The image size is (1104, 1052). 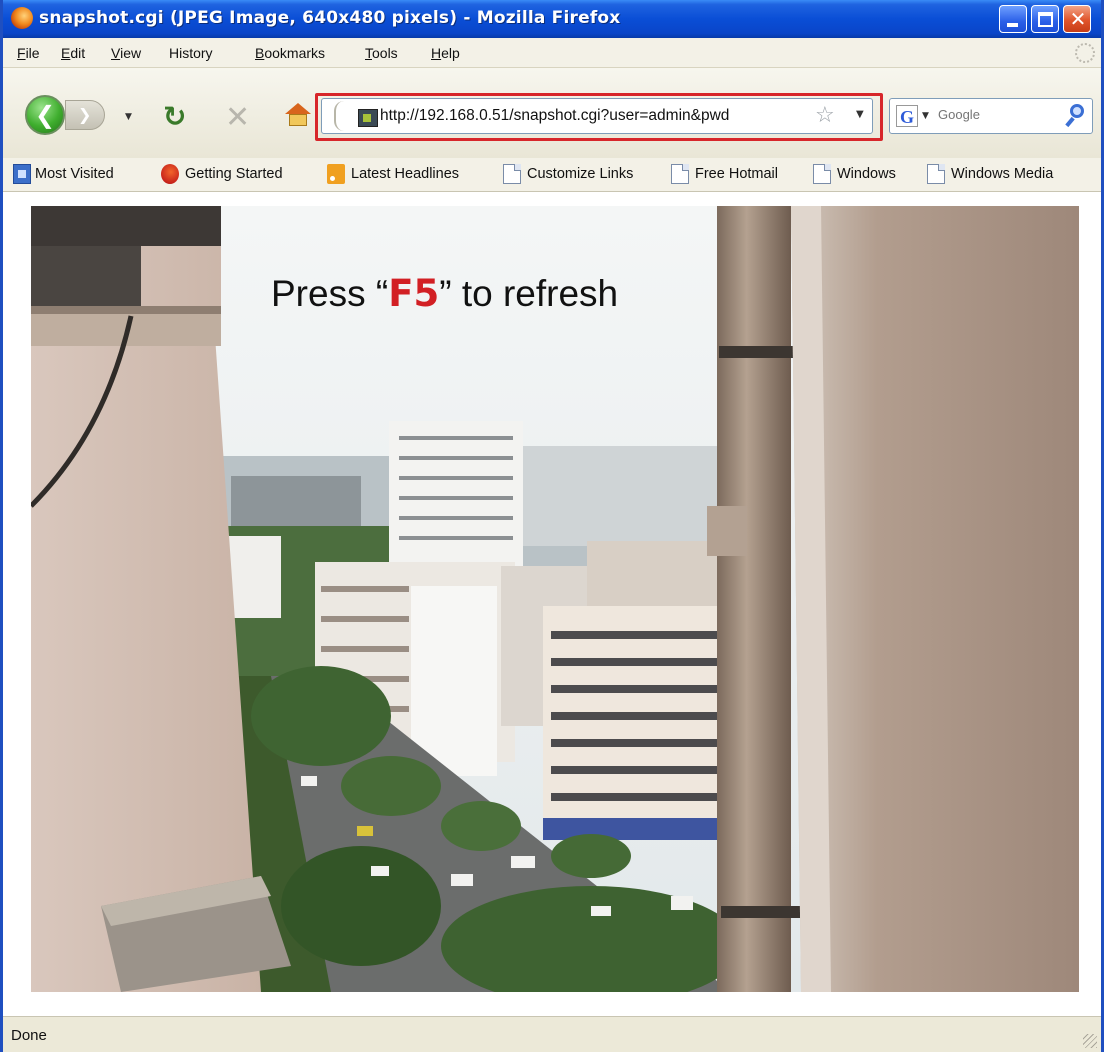 What do you see at coordinates (529, 293) in the screenshot?
I see `caption-after-text: ” to refresh` at bounding box center [529, 293].